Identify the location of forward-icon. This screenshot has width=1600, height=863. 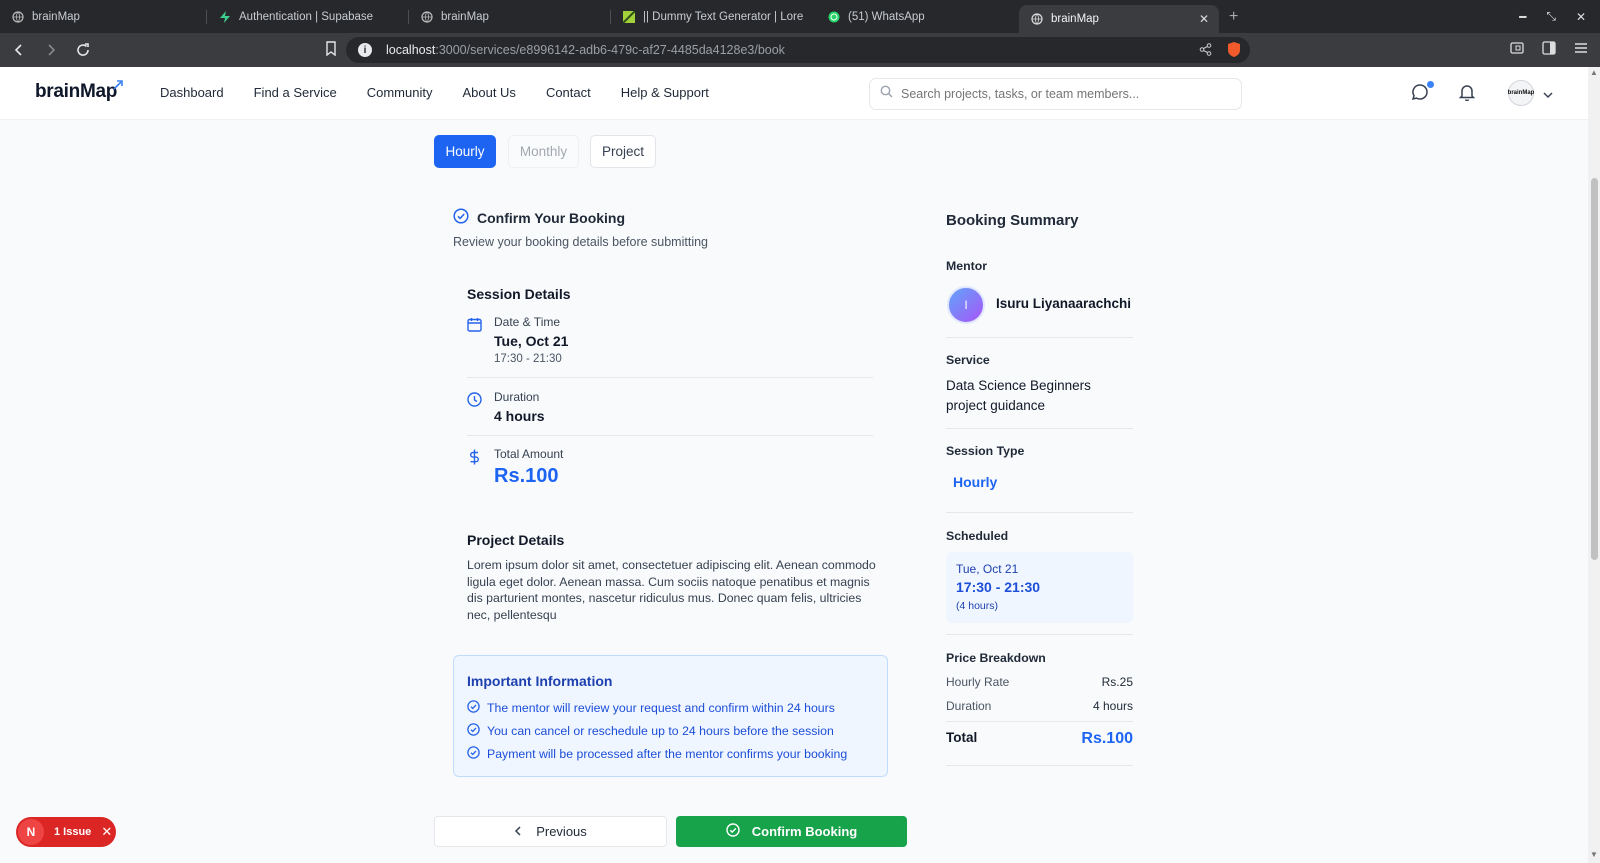
(51, 50).